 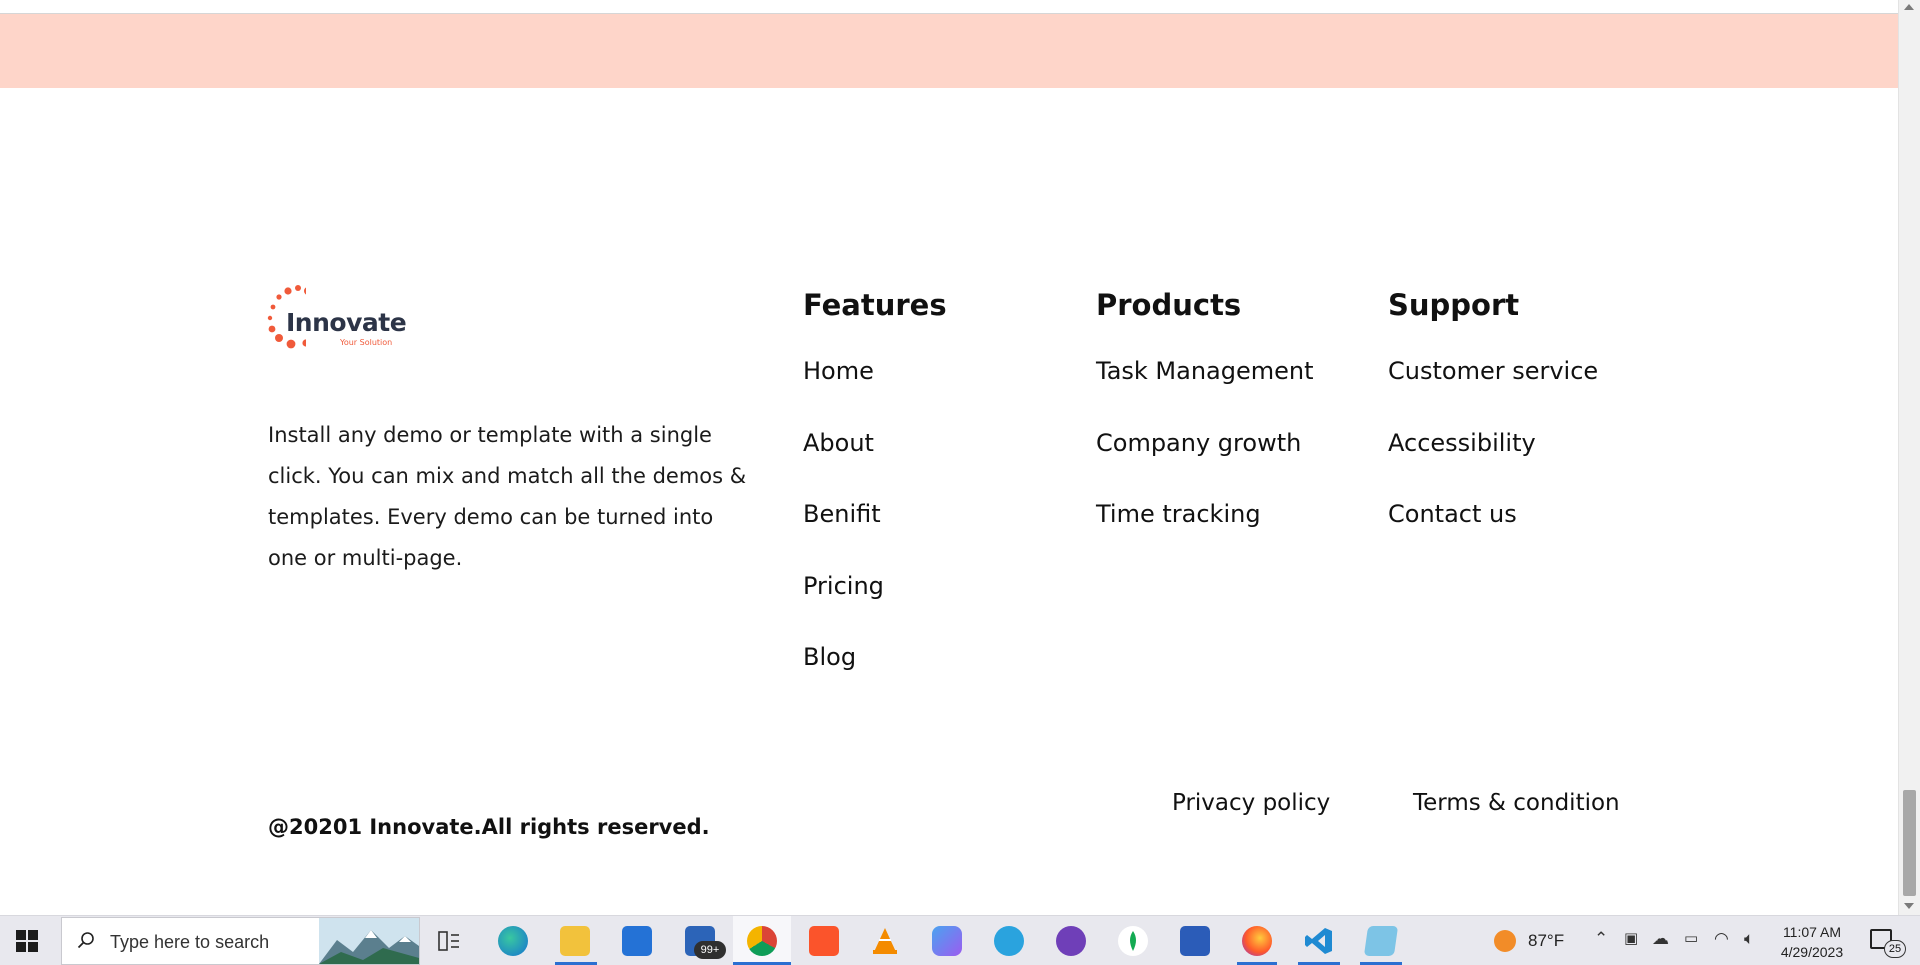 What do you see at coordinates (366, 342) in the screenshot?
I see `logo-tagline: Your Solution` at bounding box center [366, 342].